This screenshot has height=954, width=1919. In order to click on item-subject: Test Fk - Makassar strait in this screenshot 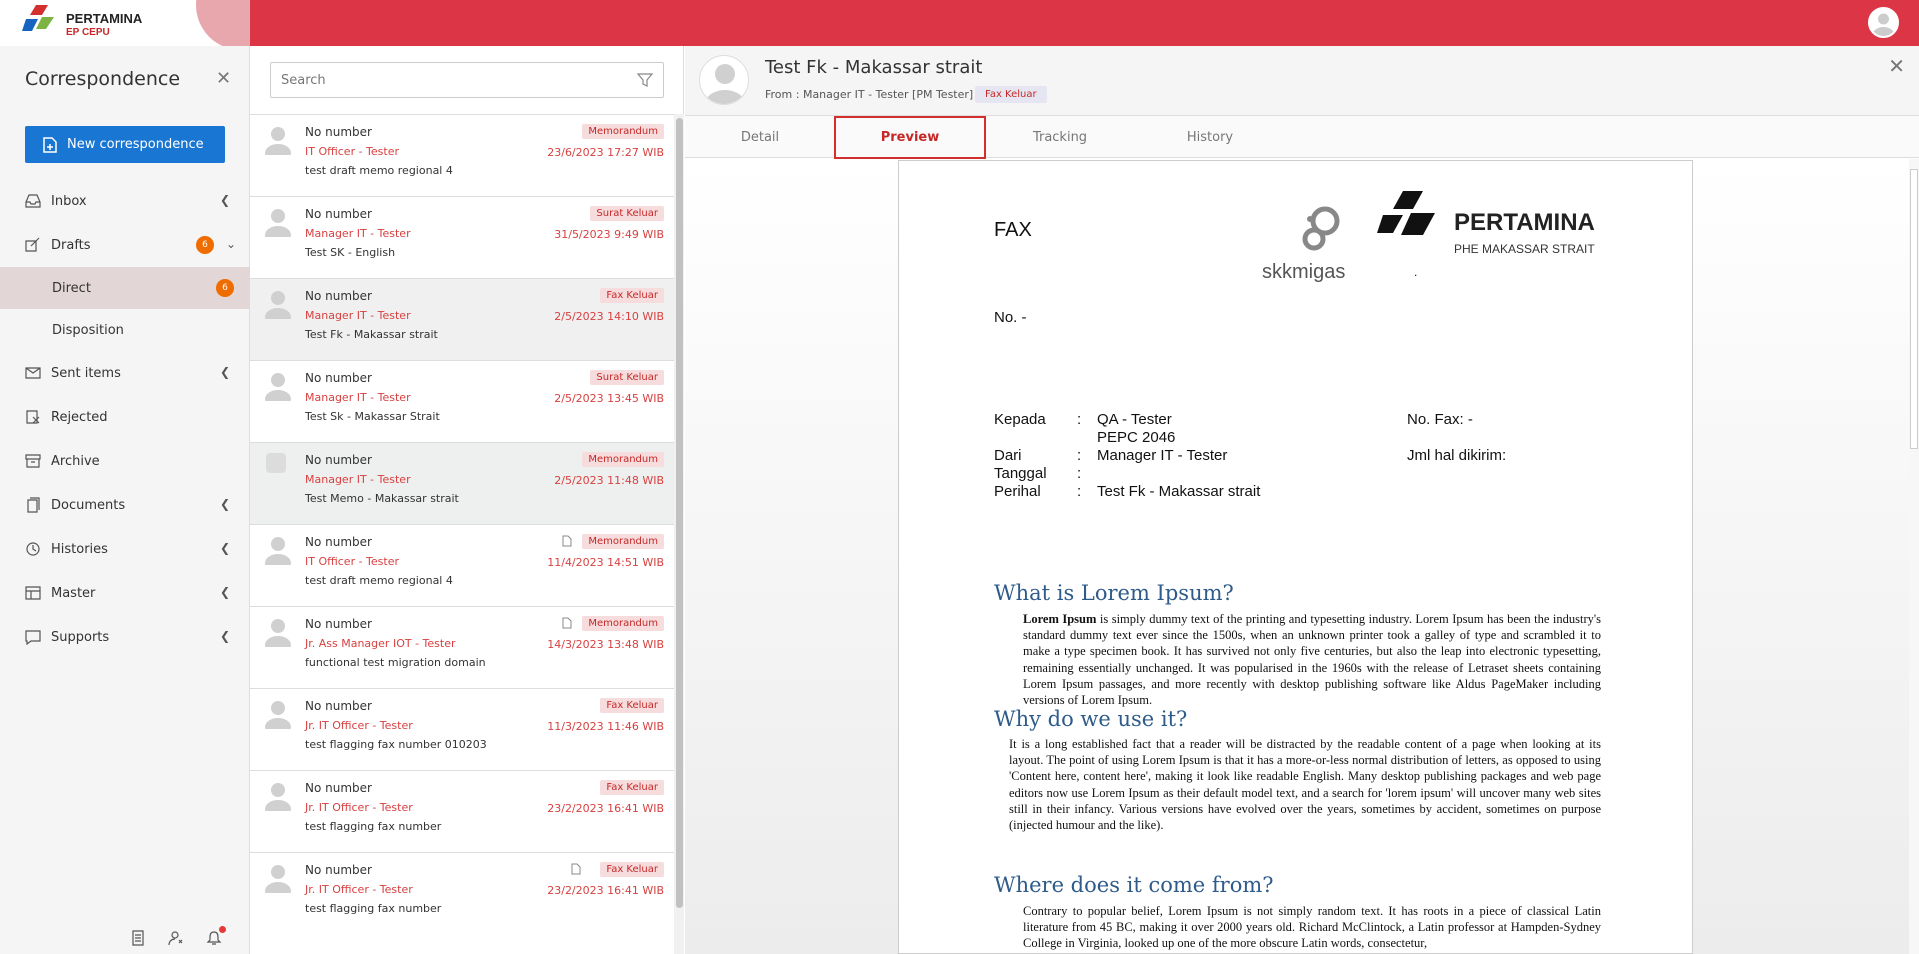, I will do `click(371, 334)`.